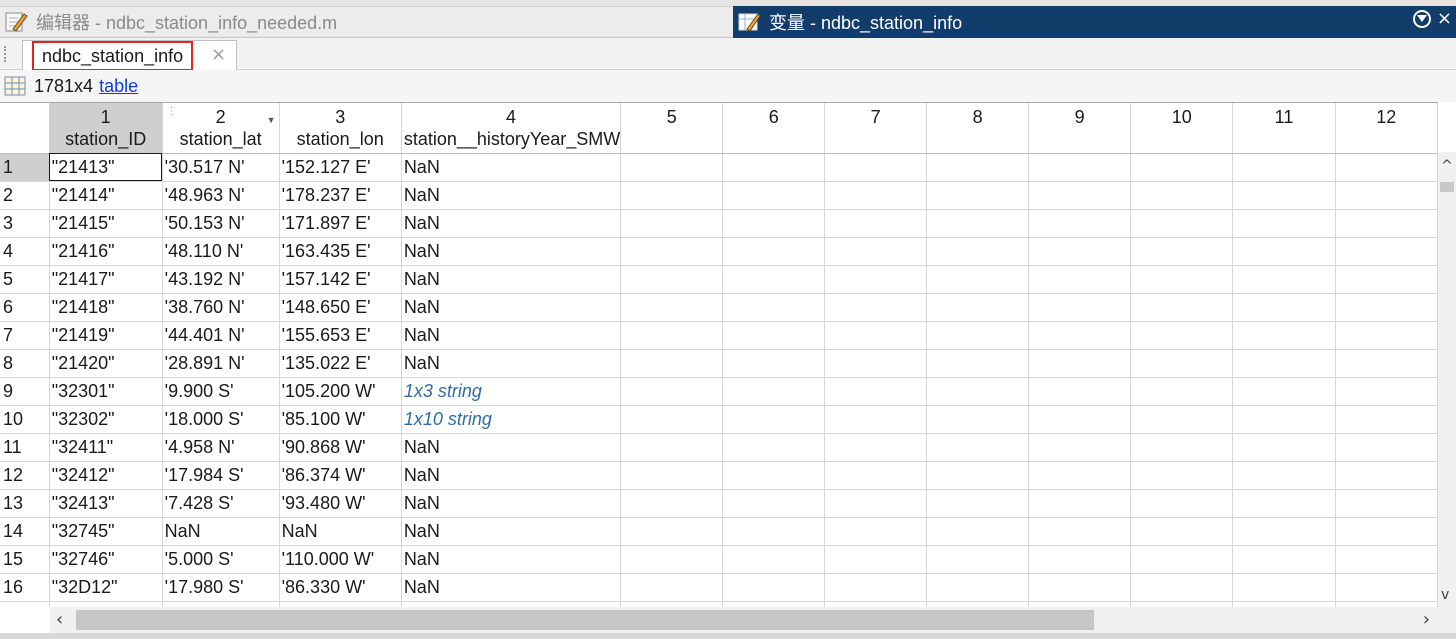 The width and height of the screenshot is (1456, 639). What do you see at coordinates (511, 419) in the screenshot?
I see `table-cell: 1x10 string` at bounding box center [511, 419].